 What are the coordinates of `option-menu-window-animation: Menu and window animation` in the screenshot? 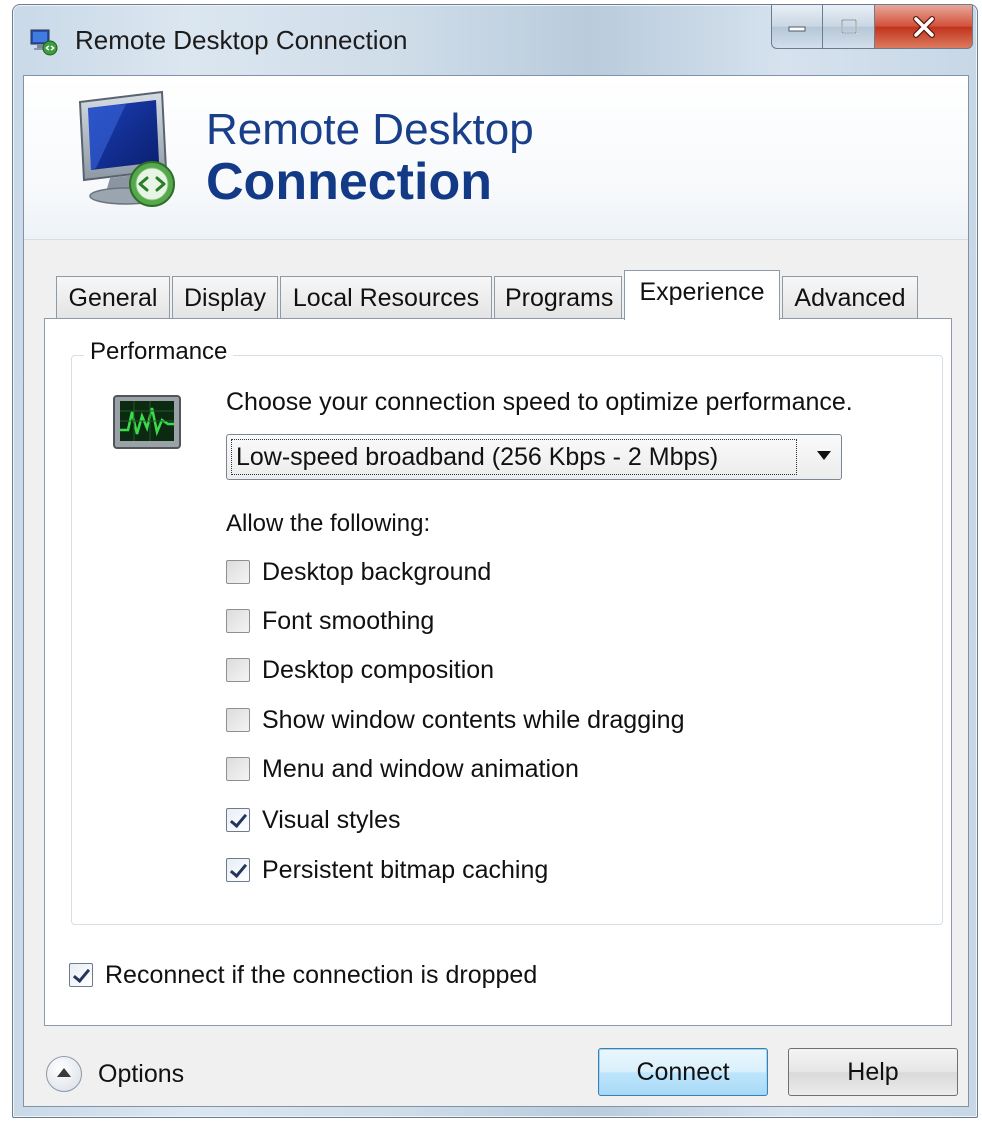 It's located at (402, 769).